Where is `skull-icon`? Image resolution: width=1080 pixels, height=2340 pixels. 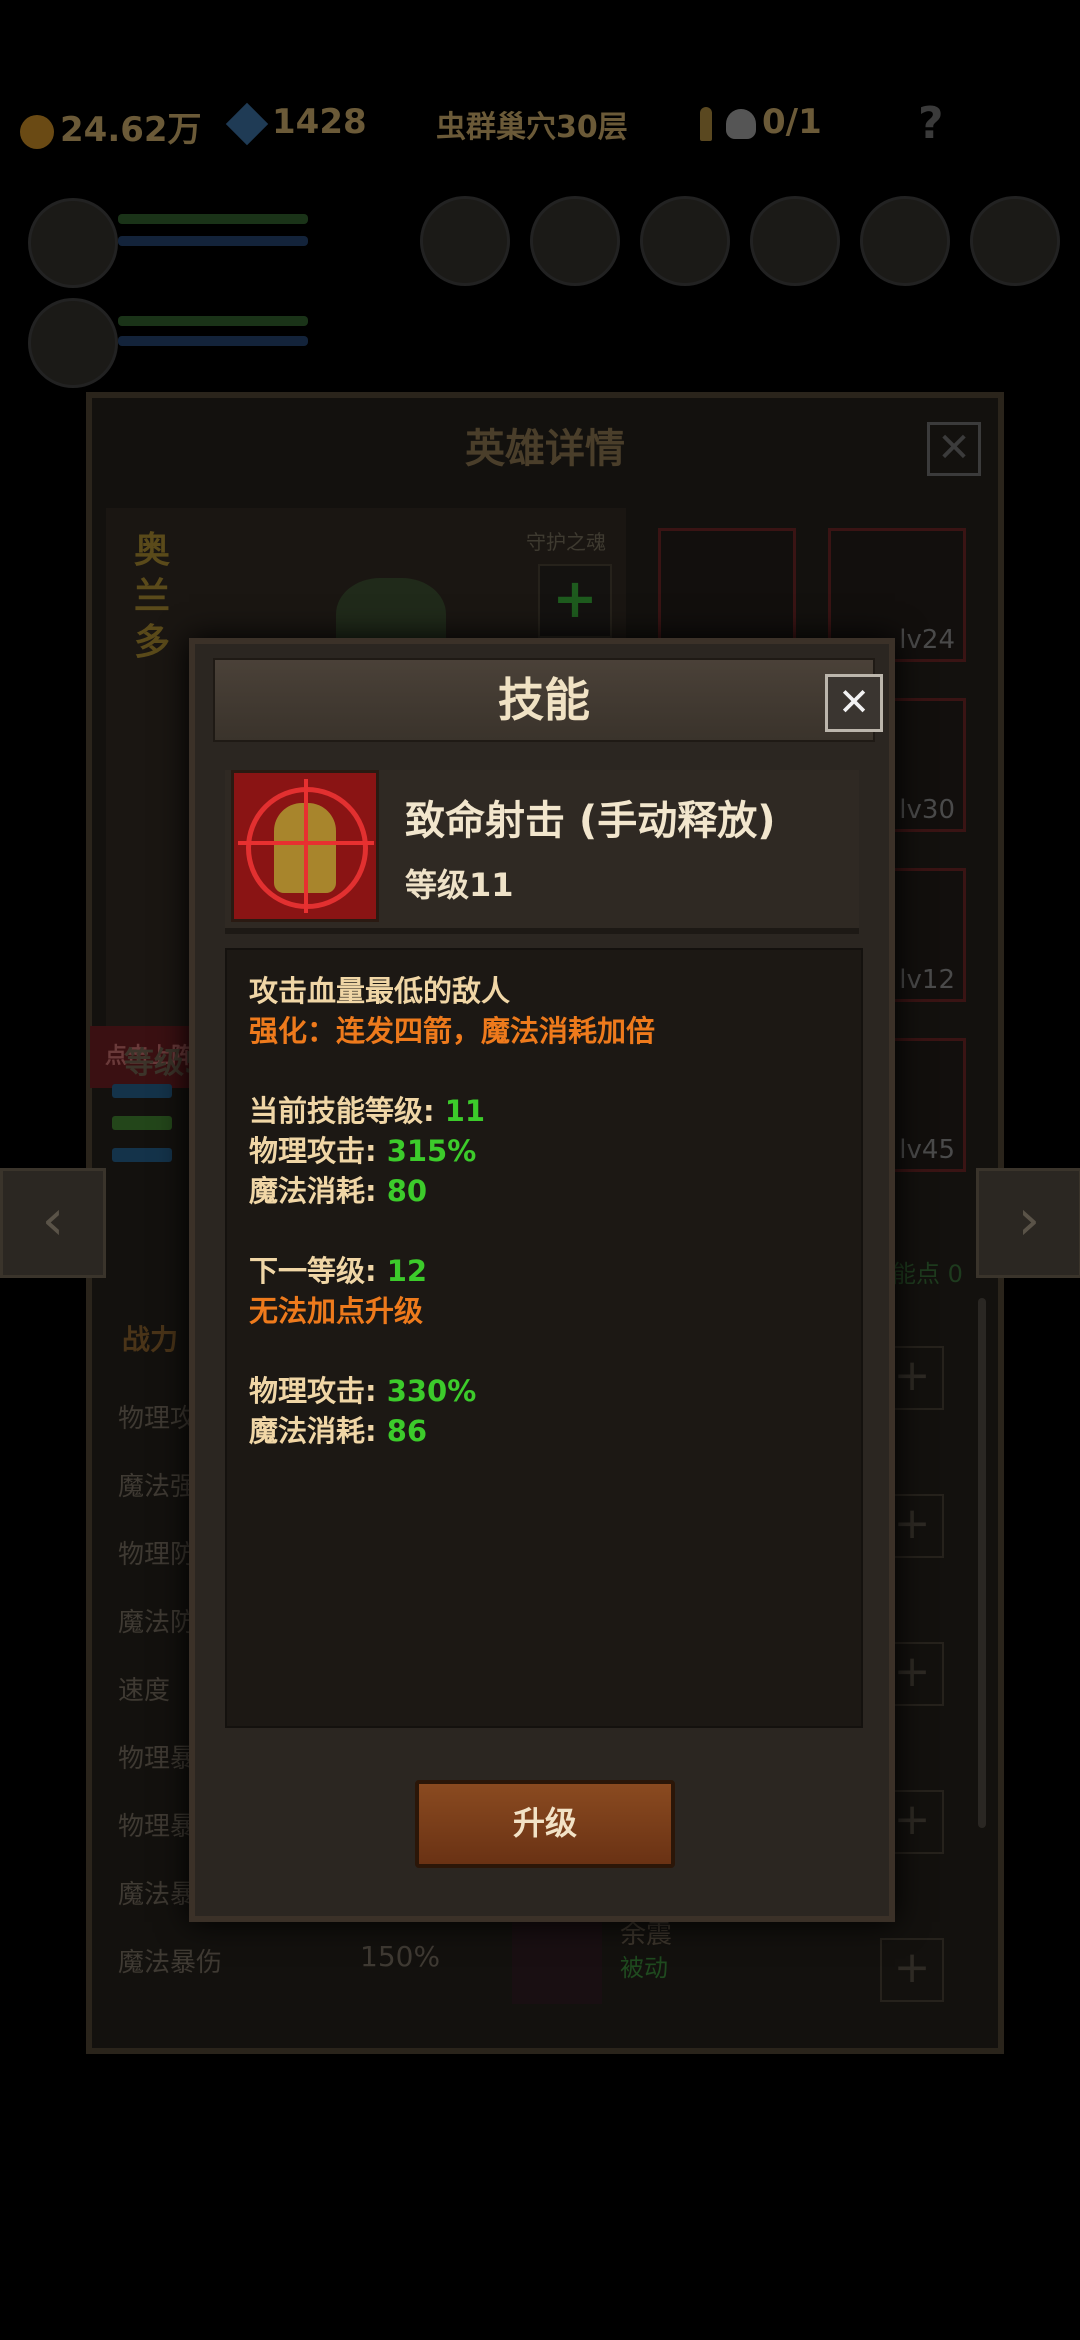
skull-icon is located at coordinates (741, 123).